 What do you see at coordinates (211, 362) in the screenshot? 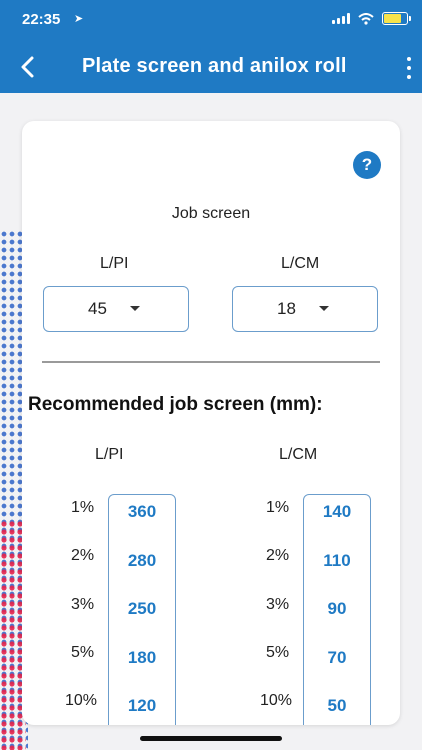
I see `divider` at bounding box center [211, 362].